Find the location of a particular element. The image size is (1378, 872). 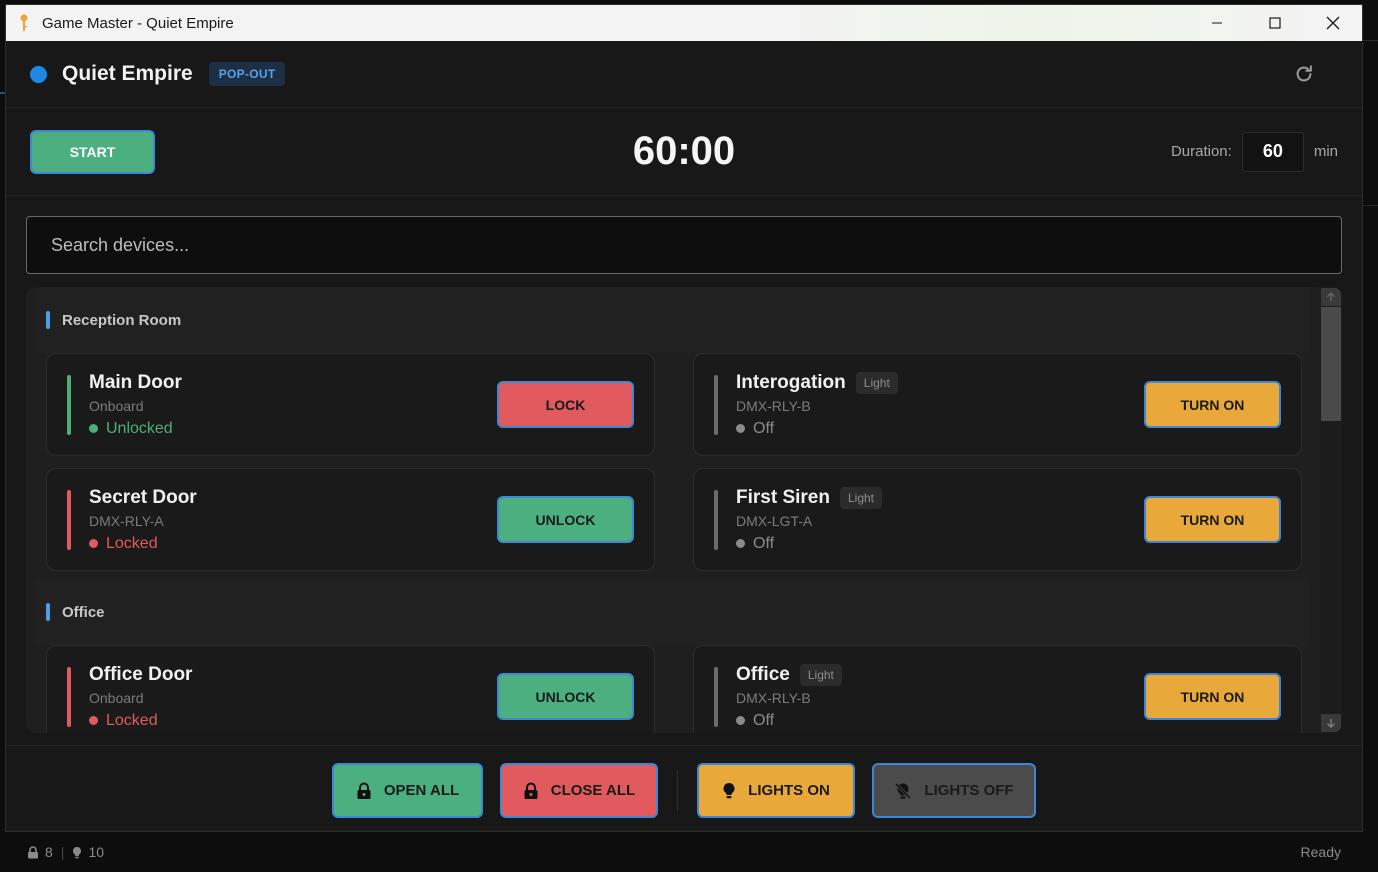

light-count: 10 is located at coordinates (96, 852).